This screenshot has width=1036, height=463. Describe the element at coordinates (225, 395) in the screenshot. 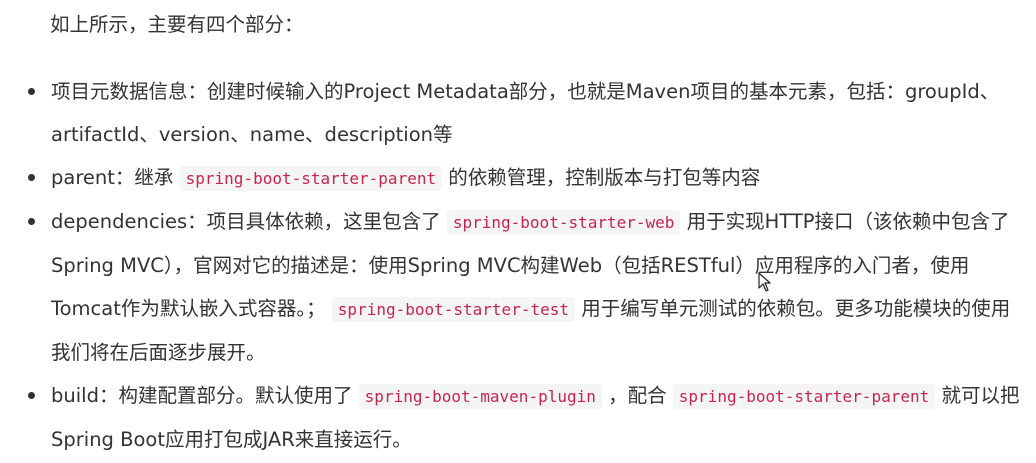

I see `item-text: ：构建配置部分。默认使用了` at that location.